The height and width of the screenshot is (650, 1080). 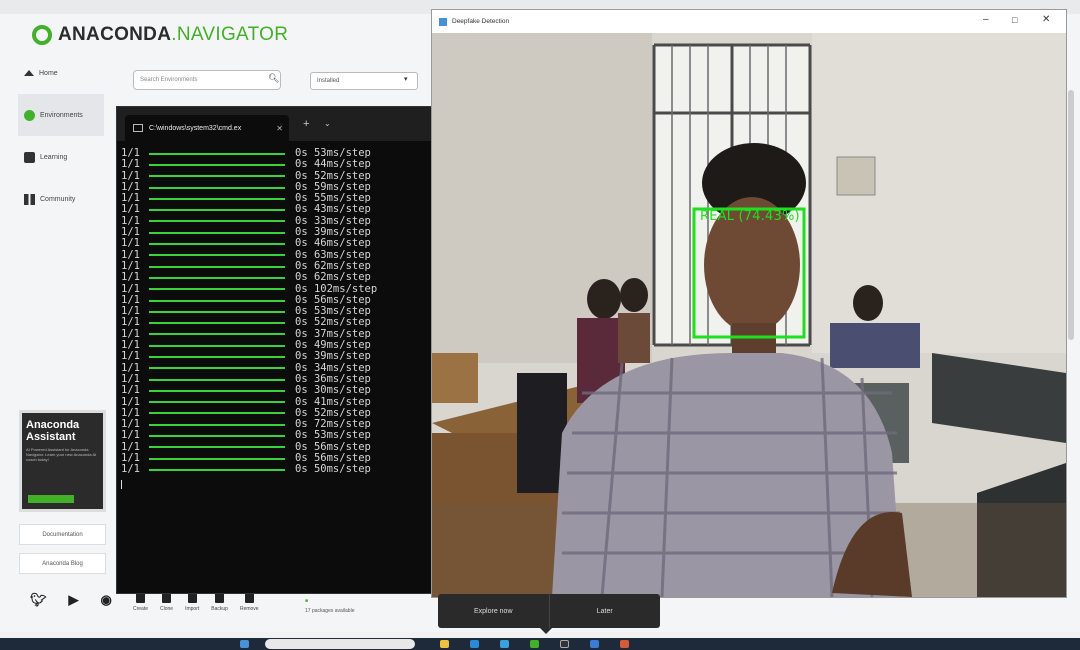 What do you see at coordinates (474, 644) in the screenshot?
I see `edge-icon` at bounding box center [474, 644].